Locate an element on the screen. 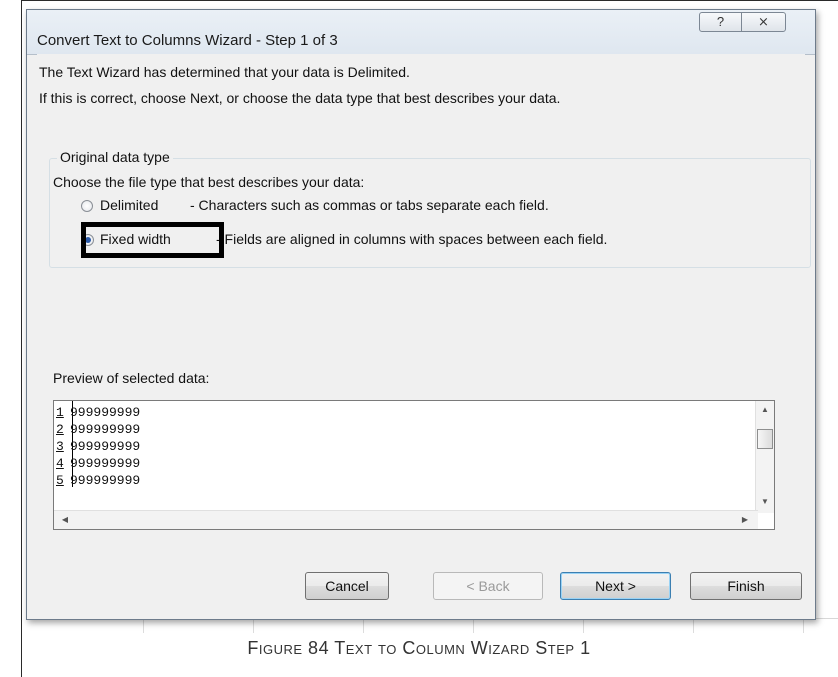  cancel-button: Cancel is located at coordinates (347, 586).